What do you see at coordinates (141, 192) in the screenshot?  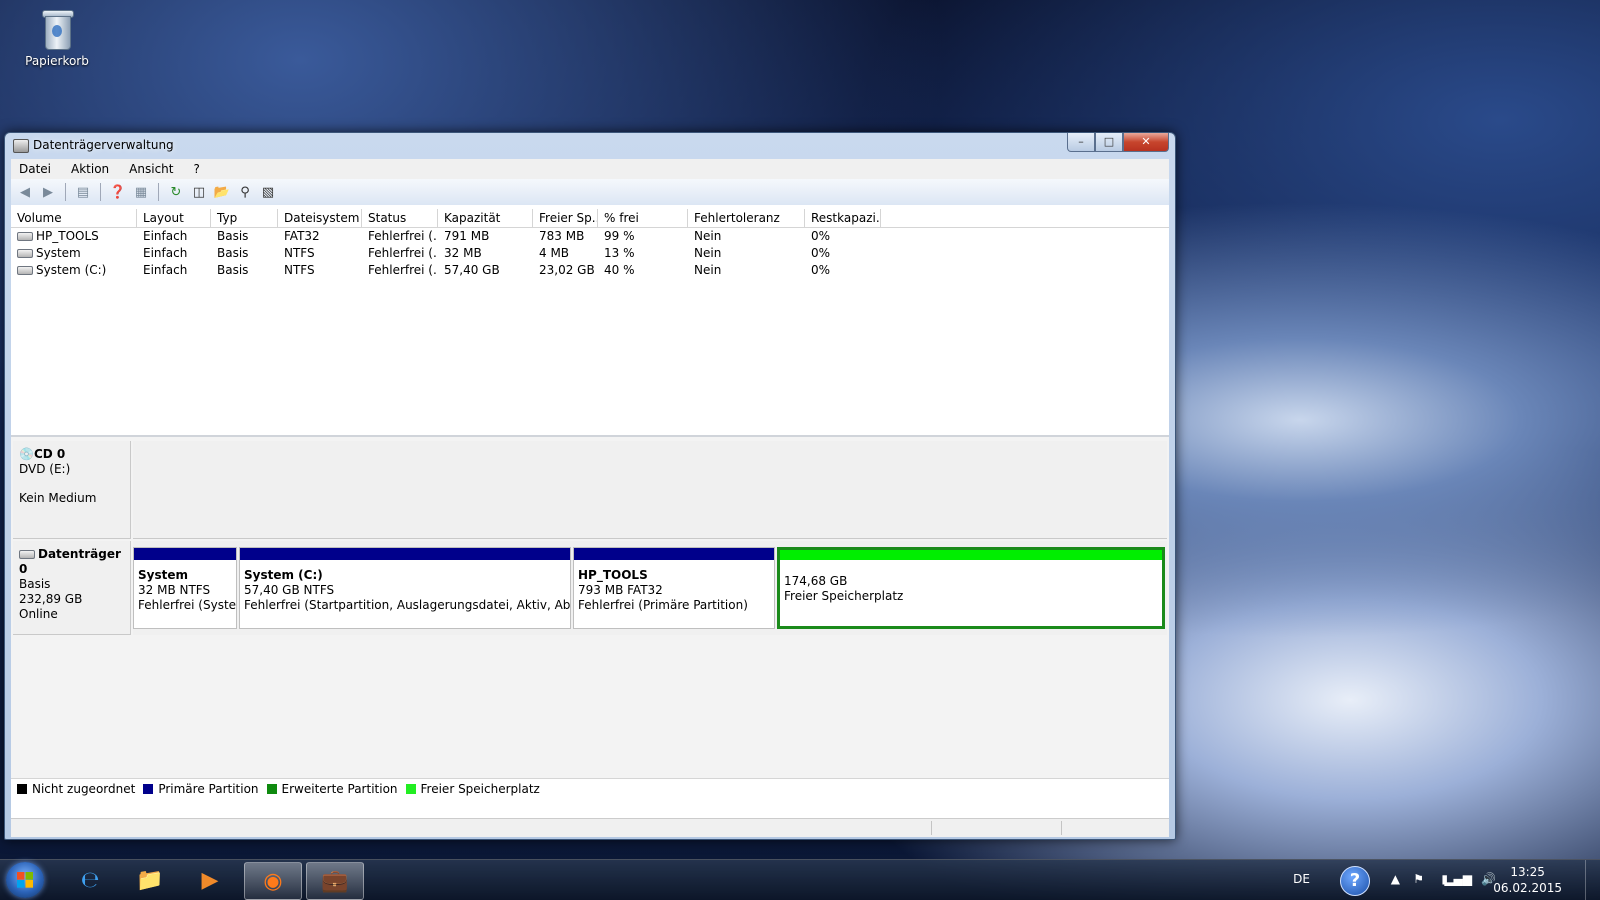 I see `properties-icon: ▦` at bounding box center [141, 192].